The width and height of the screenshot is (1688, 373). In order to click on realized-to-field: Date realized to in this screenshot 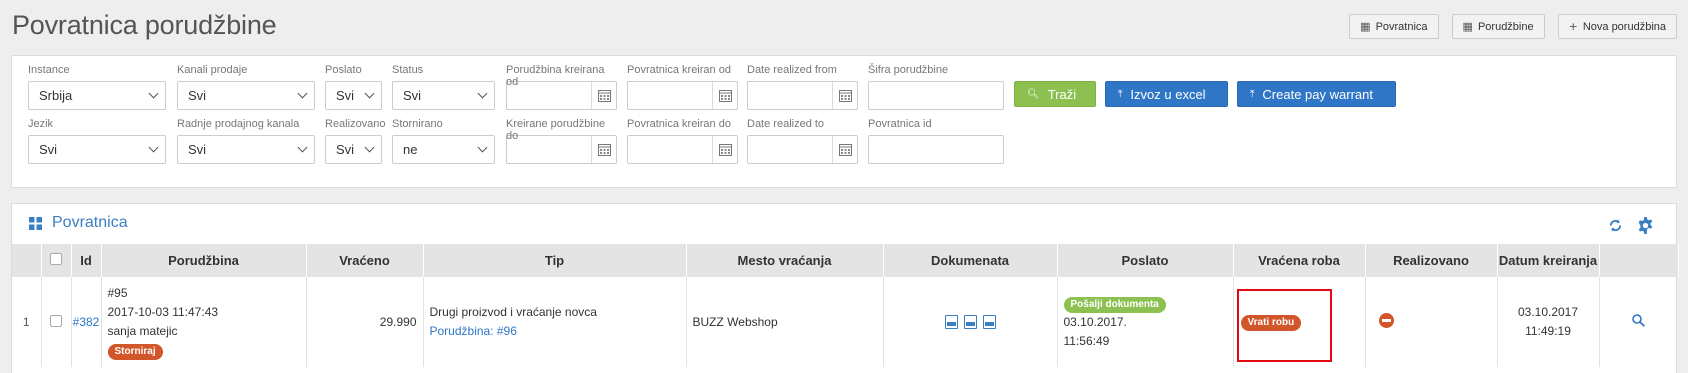, I will do `click(802, 141)`.